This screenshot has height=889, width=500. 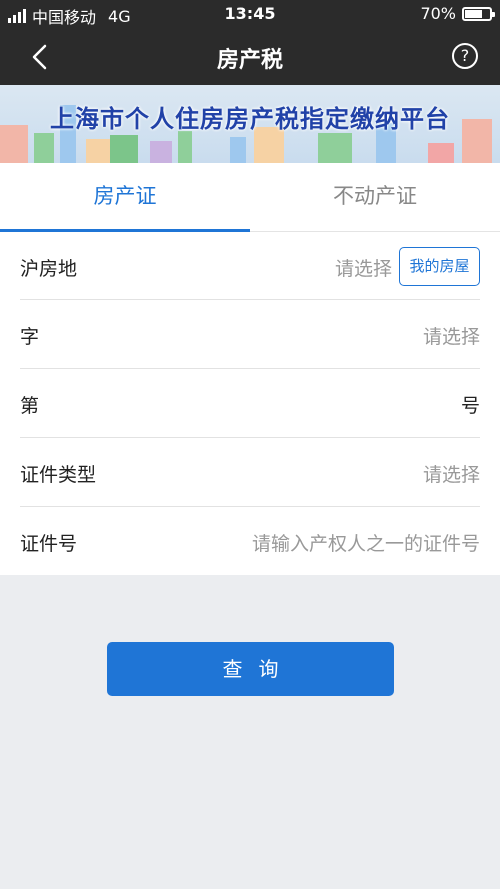 I want to click on id-type-label: 证件类型, so click(x=58, y=475).